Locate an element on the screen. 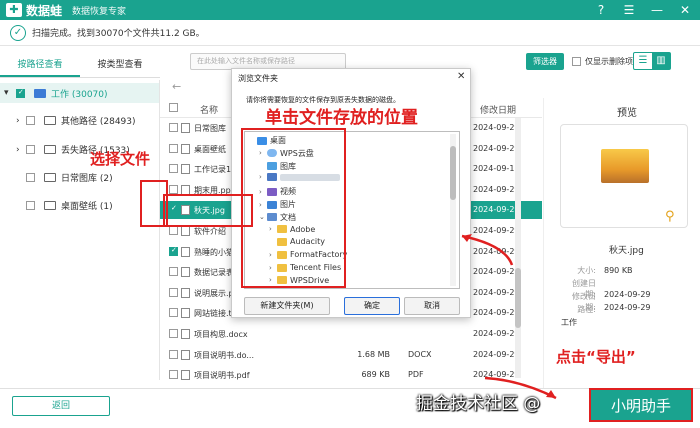  back-arrow-icon: ← is located at coordinates (176, 86).